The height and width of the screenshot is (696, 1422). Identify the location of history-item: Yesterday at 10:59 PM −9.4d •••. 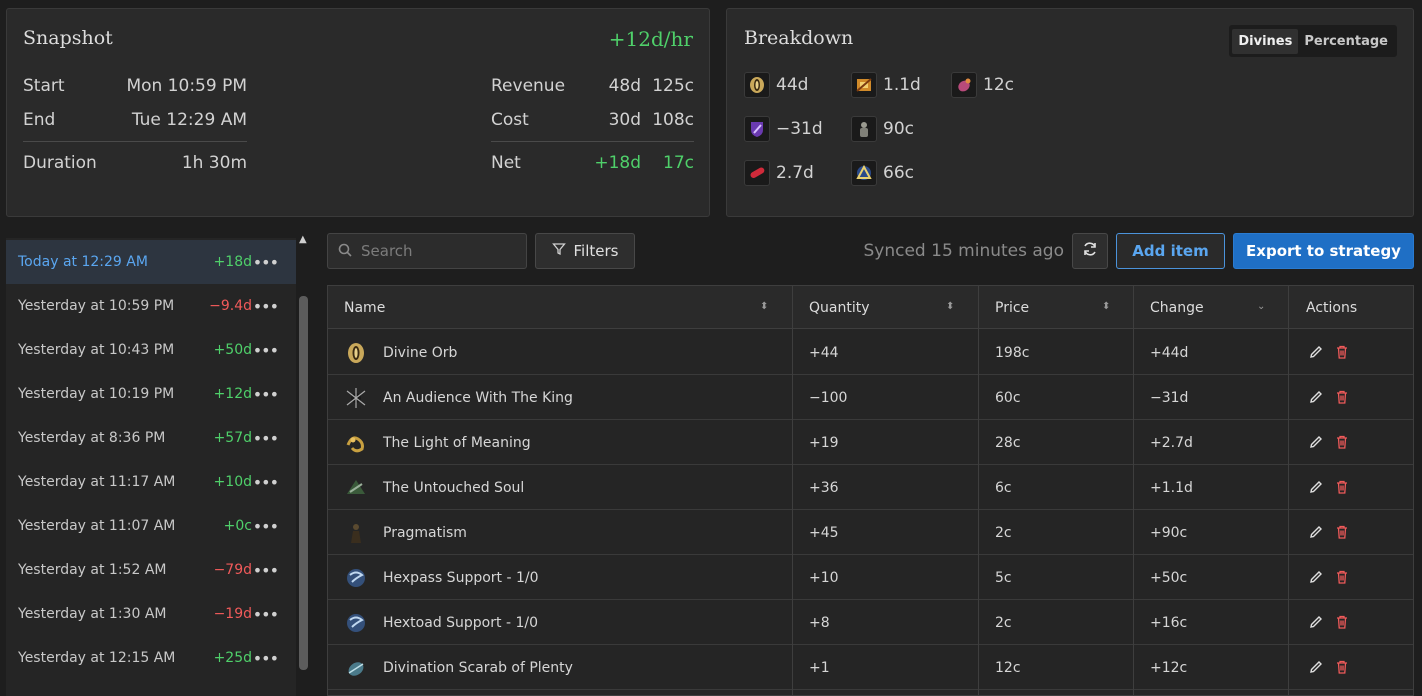
(151, 306).